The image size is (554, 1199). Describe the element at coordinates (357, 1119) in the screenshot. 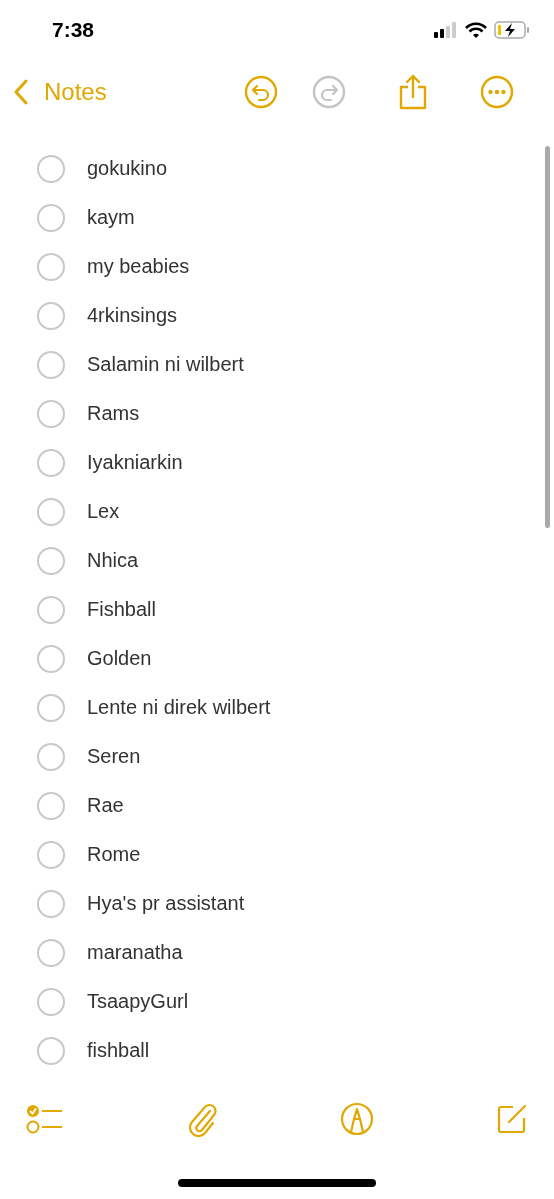

I see `markup-button` at that location.